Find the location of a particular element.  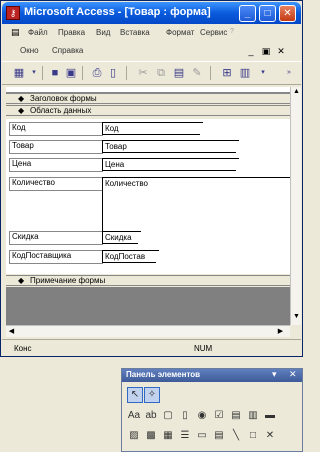

rectangle-tool-icon: □ is located at coordinates (253, 436).